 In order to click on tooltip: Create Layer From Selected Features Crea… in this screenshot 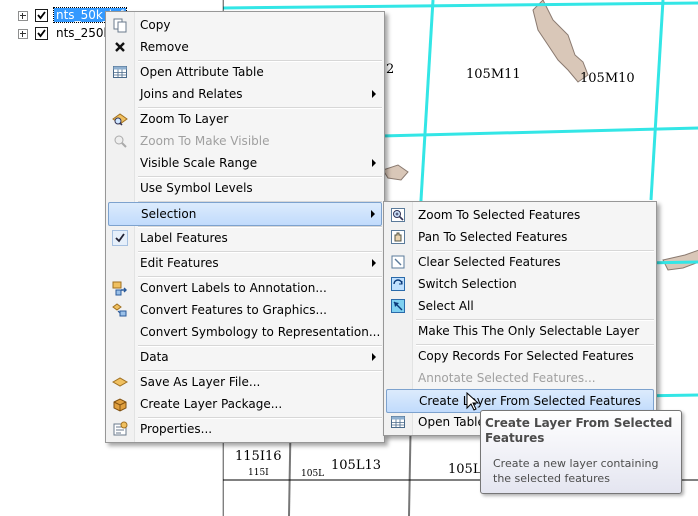, I will do `click(581, 452)`.